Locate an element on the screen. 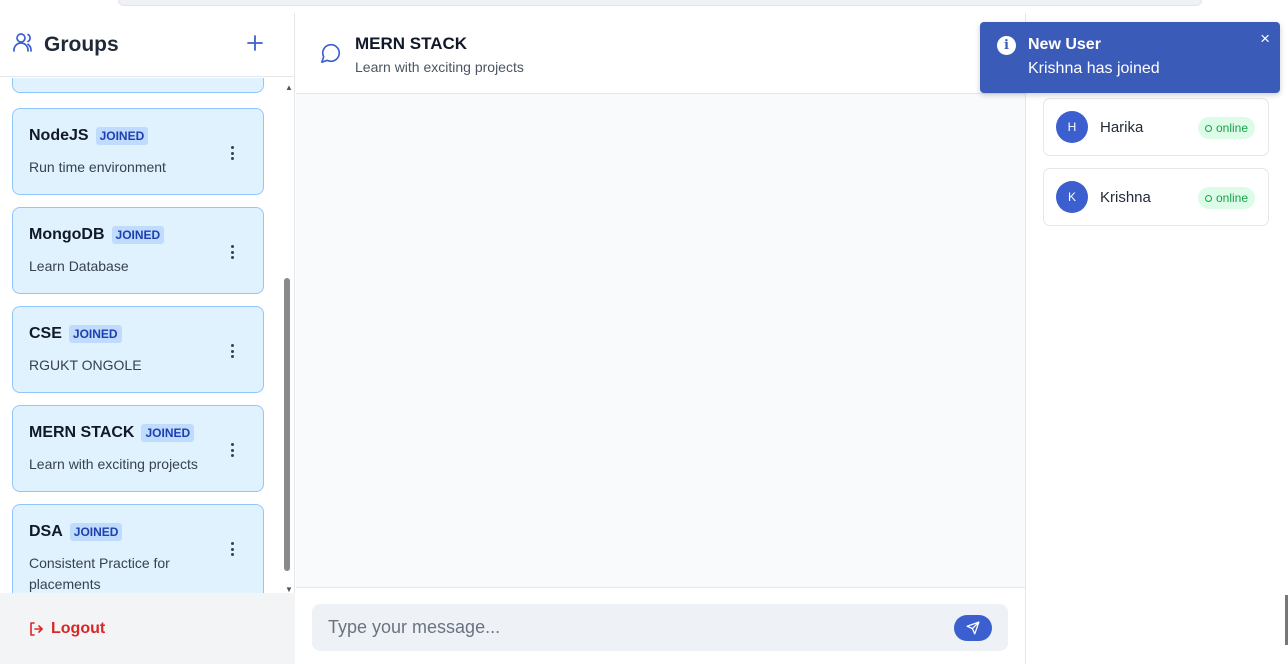 The image size is (1288, 664). group-description: RGUKT ONGOLE is located at coordinates (85, 365).